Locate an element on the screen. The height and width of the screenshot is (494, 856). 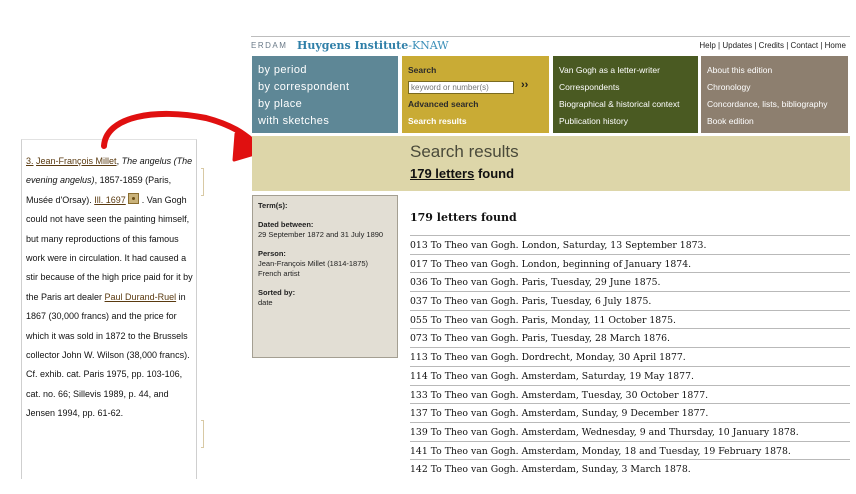
footnote-number-link: 3. is located at coordinates (30, 161).